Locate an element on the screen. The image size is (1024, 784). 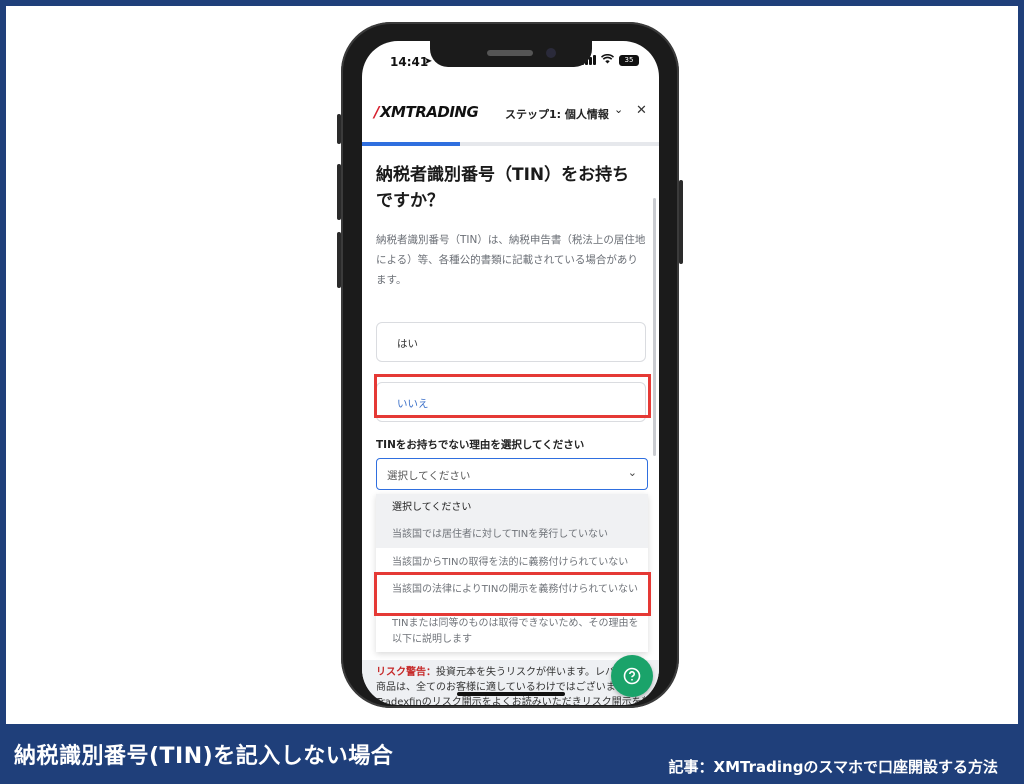
battery-icon: 35 is located at coordinates (629, 60).